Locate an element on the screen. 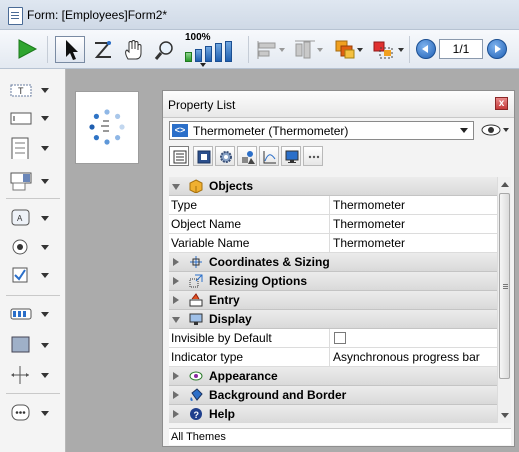  group-help: ? Help is located at coordinates (333, 414).